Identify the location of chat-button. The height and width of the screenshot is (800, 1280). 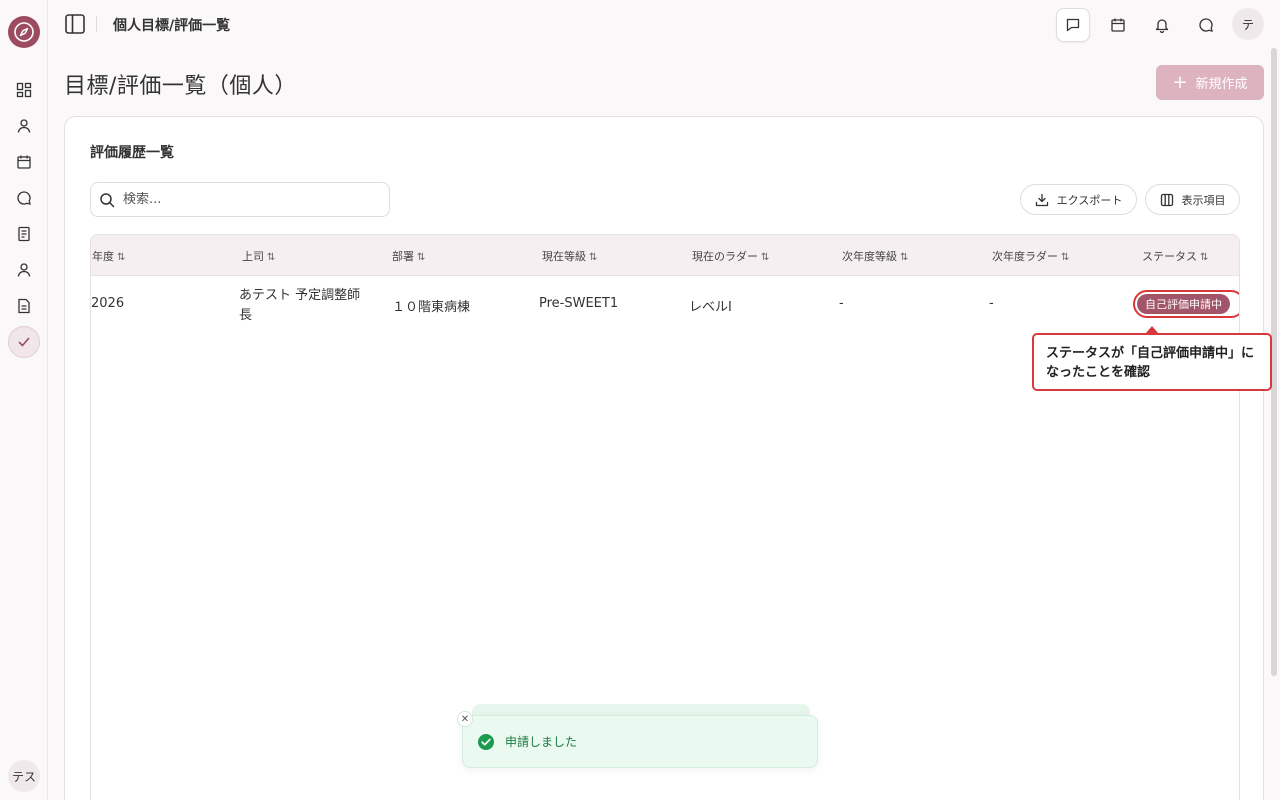
(1206, 25).